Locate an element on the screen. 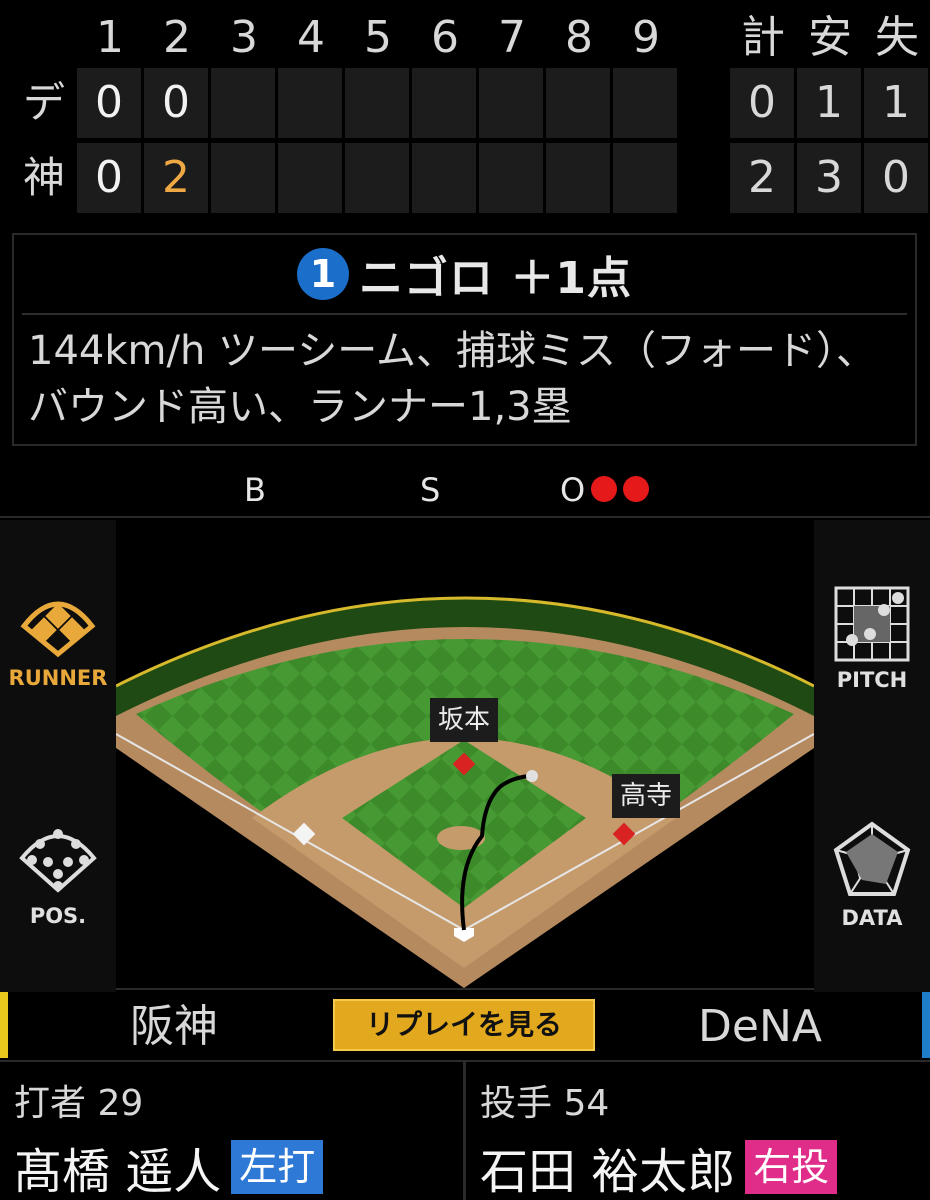  replay-button: リプレイを見る is located at coordinates (464, 1025).